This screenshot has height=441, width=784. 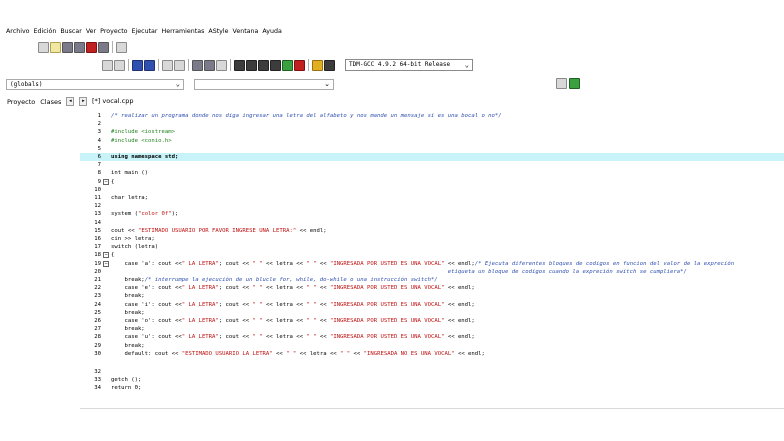 I want to click on line-number: 33, so click(x=97, y=380).